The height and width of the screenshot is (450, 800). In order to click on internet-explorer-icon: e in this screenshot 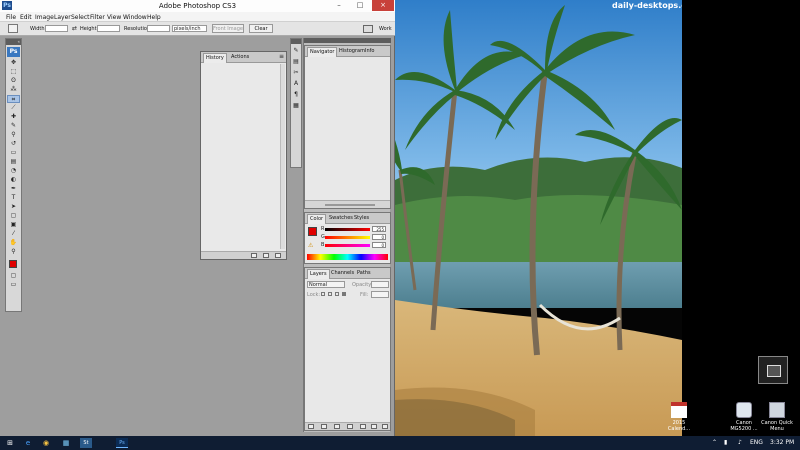, I will do `click(28, 443)`.